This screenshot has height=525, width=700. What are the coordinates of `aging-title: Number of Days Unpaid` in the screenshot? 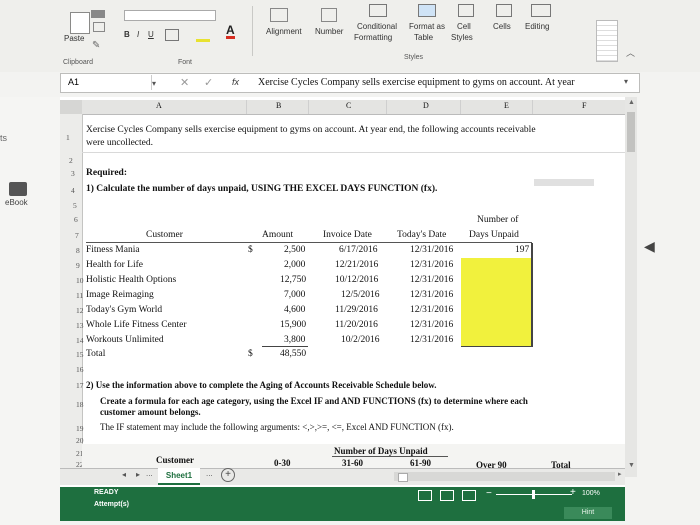 It's located at (381, 451).